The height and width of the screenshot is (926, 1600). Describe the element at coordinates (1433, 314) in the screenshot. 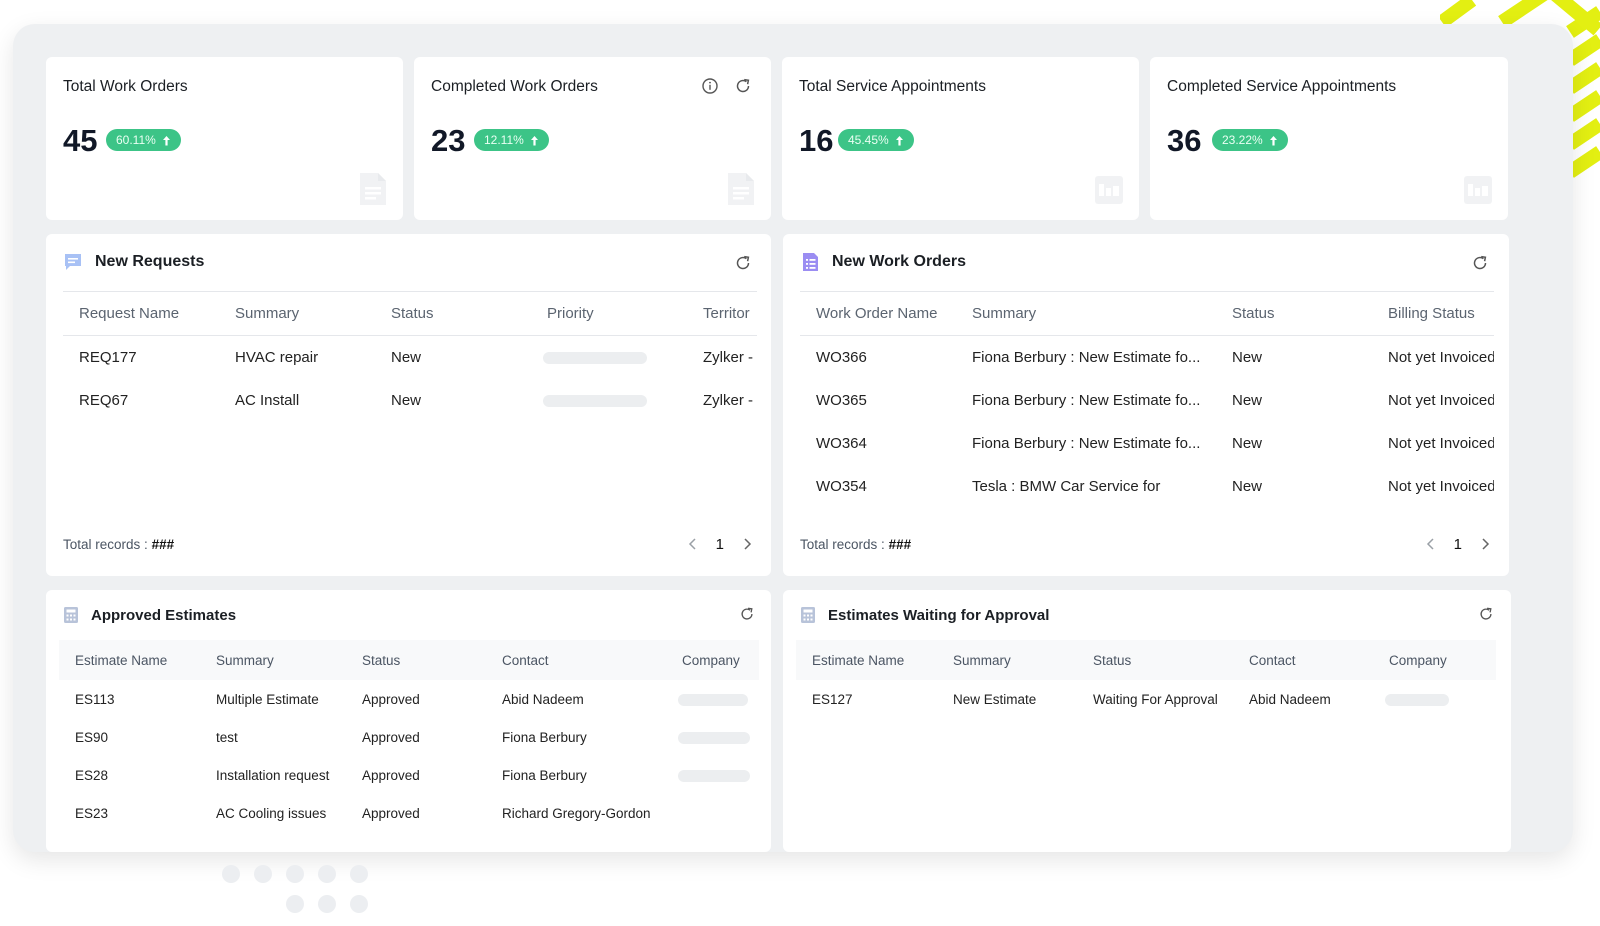

I see `column-header: Billing Status` at that location.